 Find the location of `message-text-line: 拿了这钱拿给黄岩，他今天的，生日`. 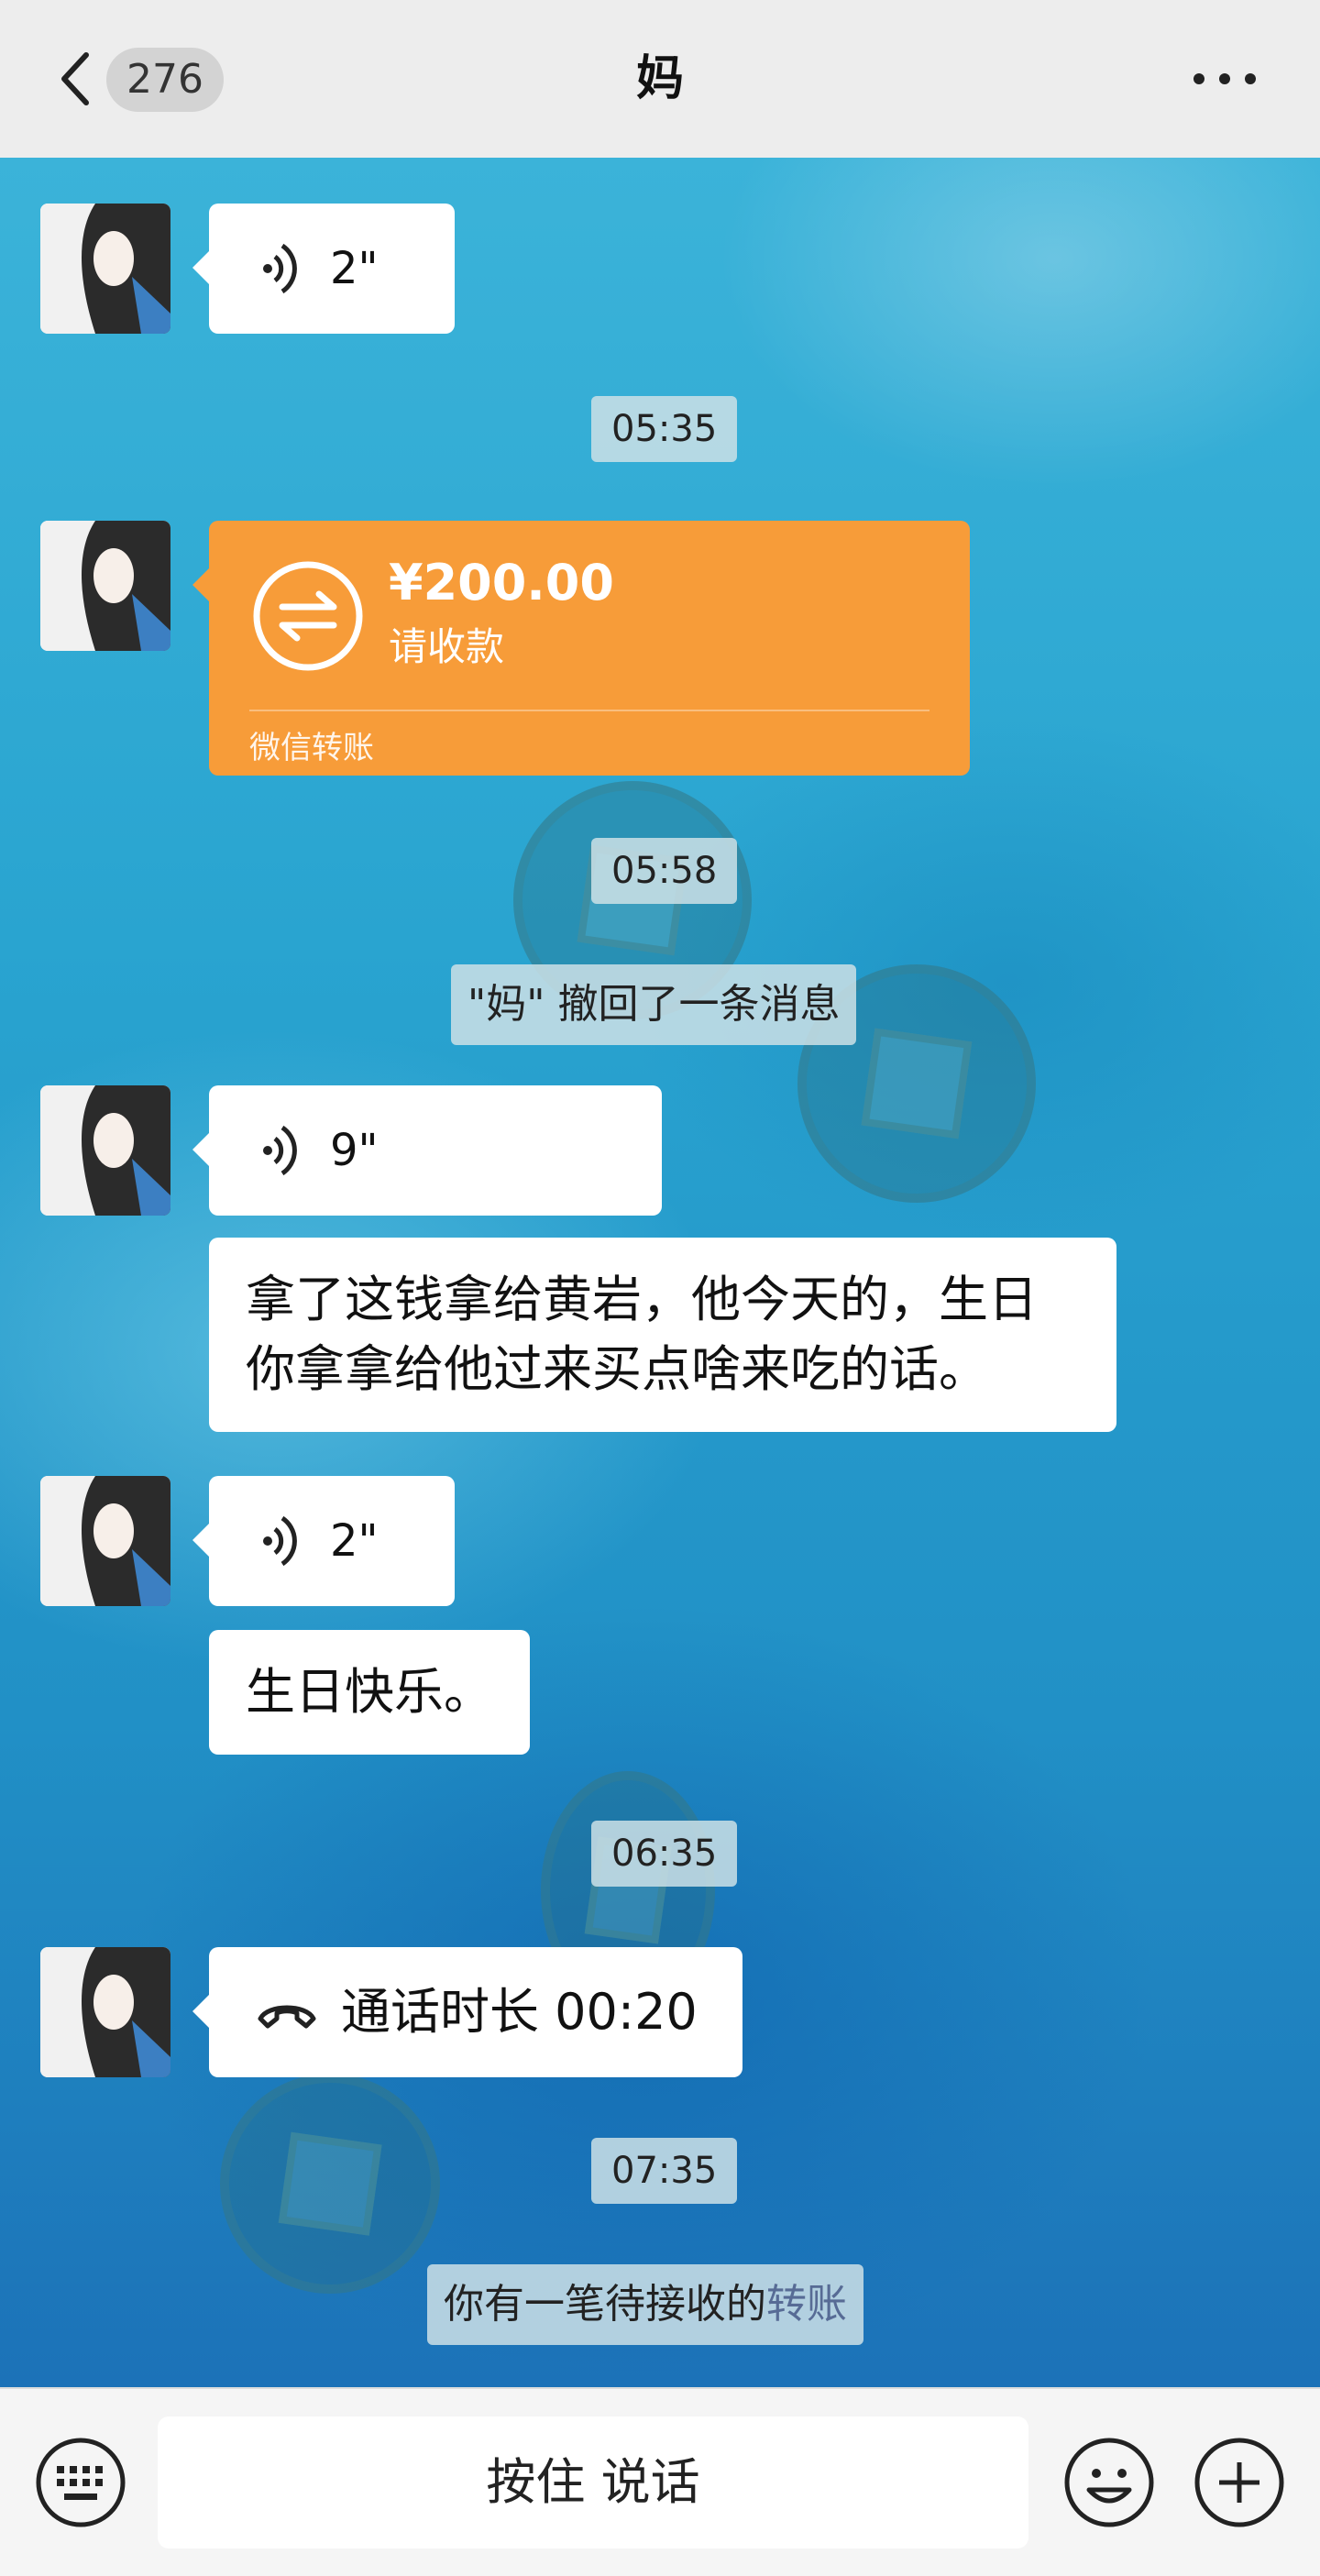

message-text-line: 拿了这钱拿给黄岩，他今天的，生日 is located at coordinates (642, 1299).